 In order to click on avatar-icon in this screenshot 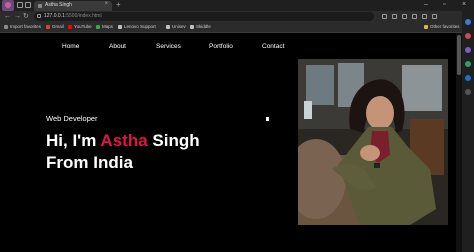, I will do `click(8, 5)`.